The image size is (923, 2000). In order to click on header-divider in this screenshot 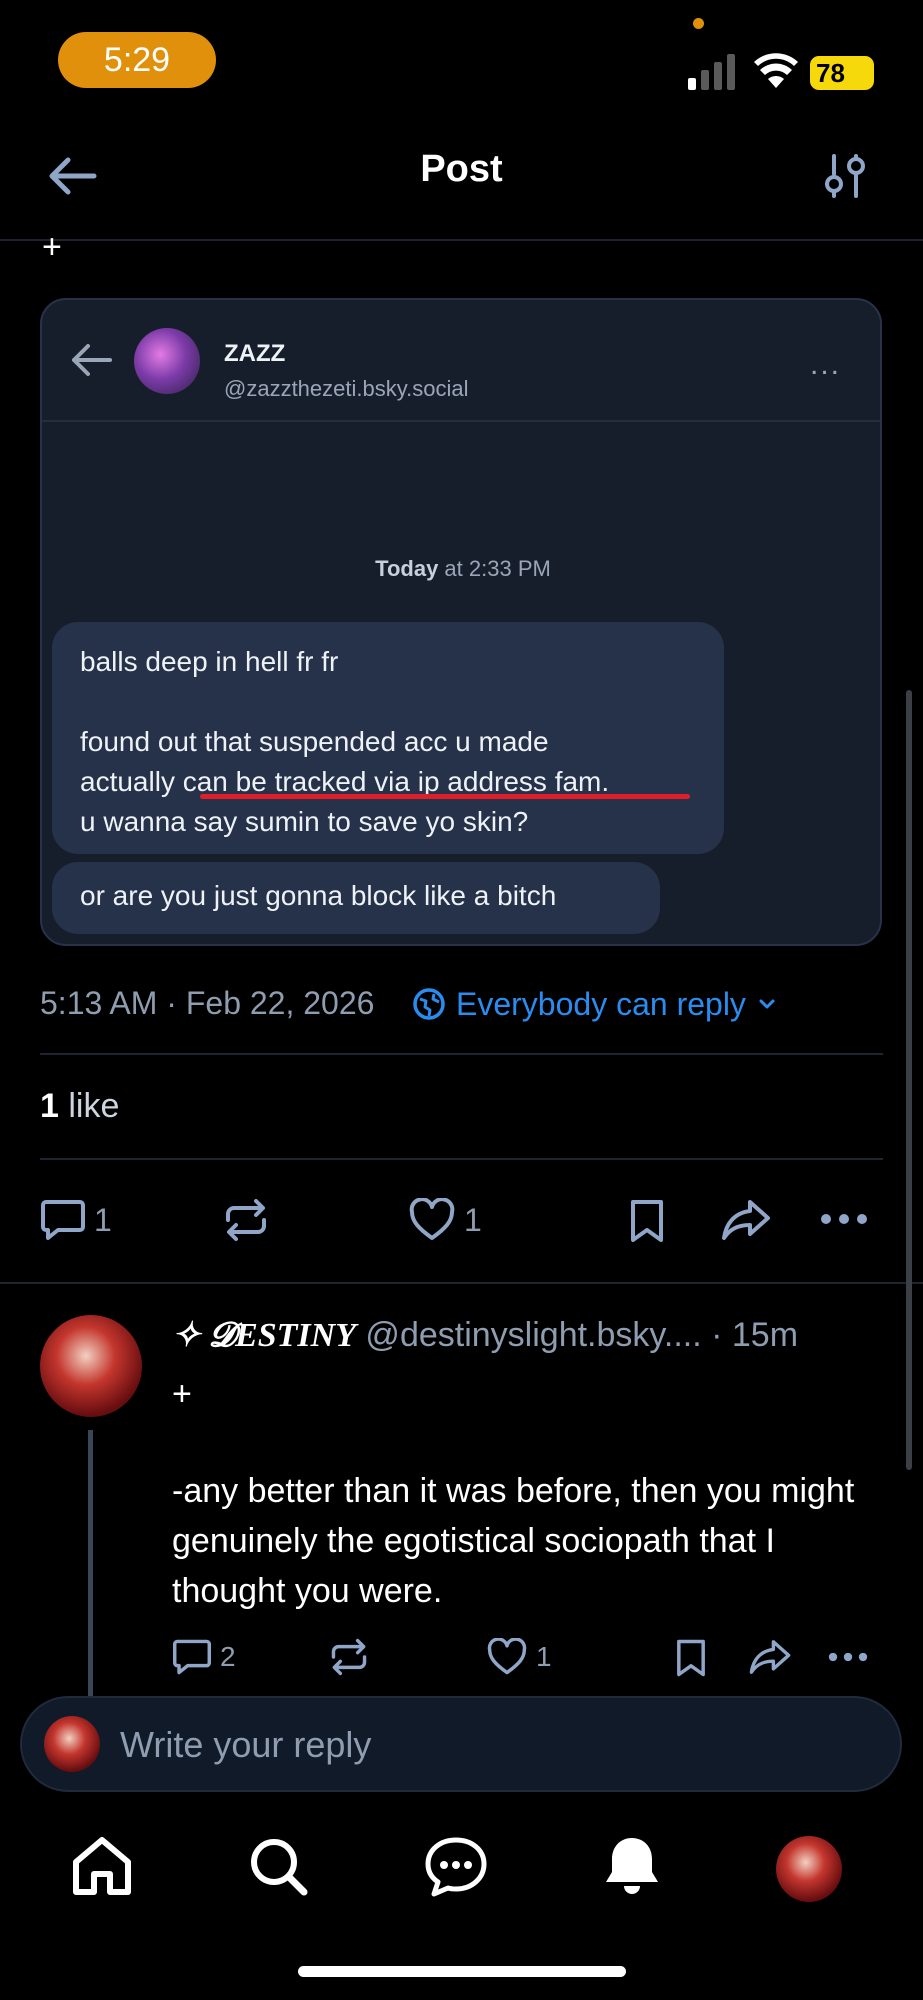, I will do `click(461, 240)`.